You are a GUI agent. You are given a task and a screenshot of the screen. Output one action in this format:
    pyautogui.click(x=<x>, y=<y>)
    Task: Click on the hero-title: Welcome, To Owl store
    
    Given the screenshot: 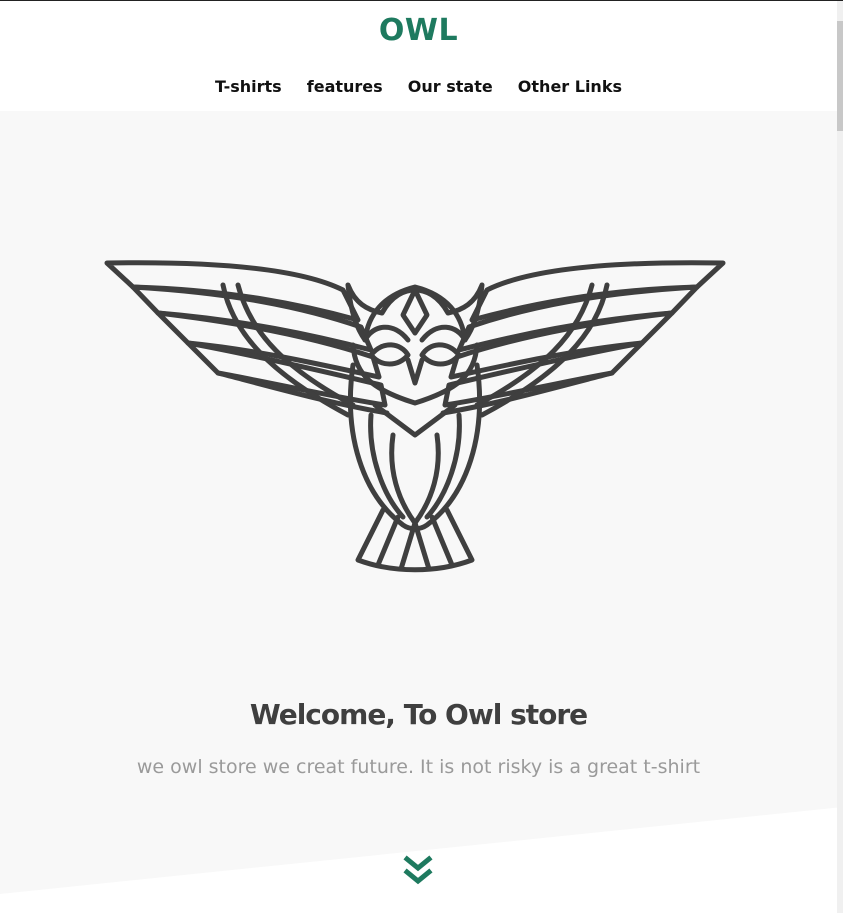 What is the action you would take?
    pyautogui.click(x=418, y=714)
    